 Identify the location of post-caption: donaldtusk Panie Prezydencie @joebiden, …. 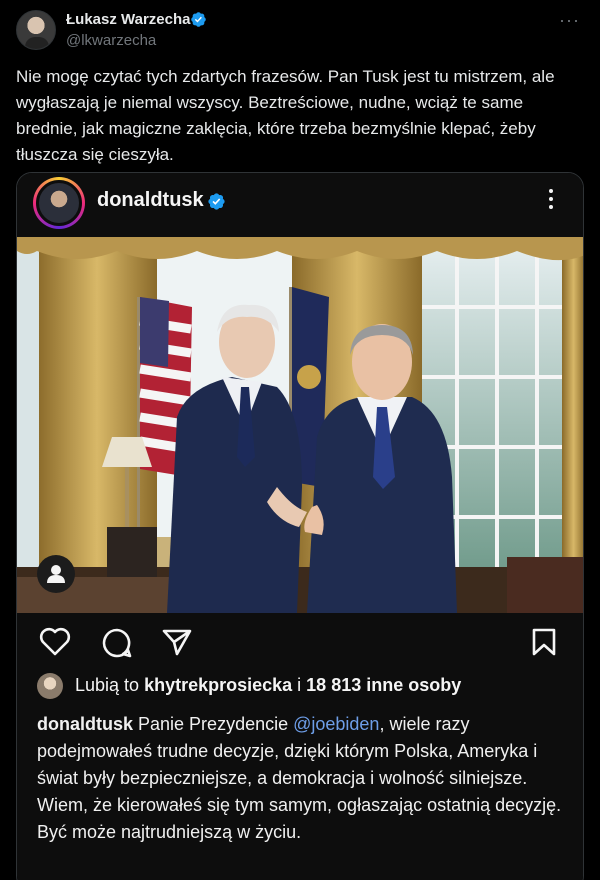
(307, 778).